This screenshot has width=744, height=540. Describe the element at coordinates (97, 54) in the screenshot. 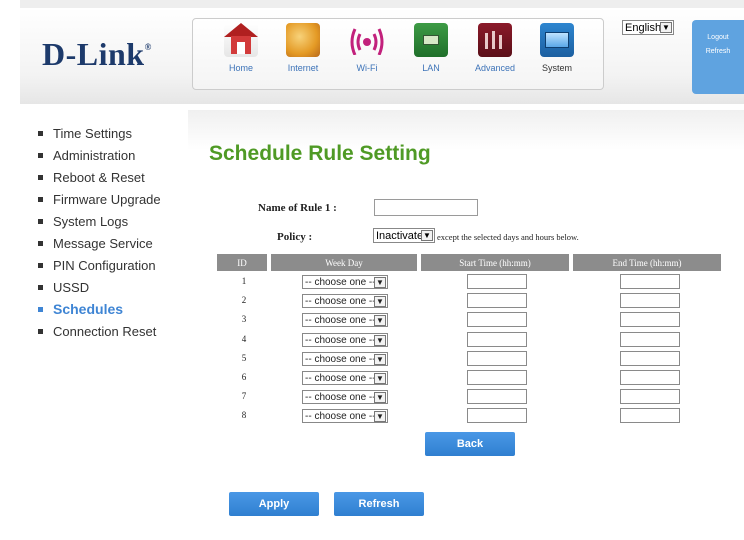

I see `dlink-logo: D-Link®` at that location.